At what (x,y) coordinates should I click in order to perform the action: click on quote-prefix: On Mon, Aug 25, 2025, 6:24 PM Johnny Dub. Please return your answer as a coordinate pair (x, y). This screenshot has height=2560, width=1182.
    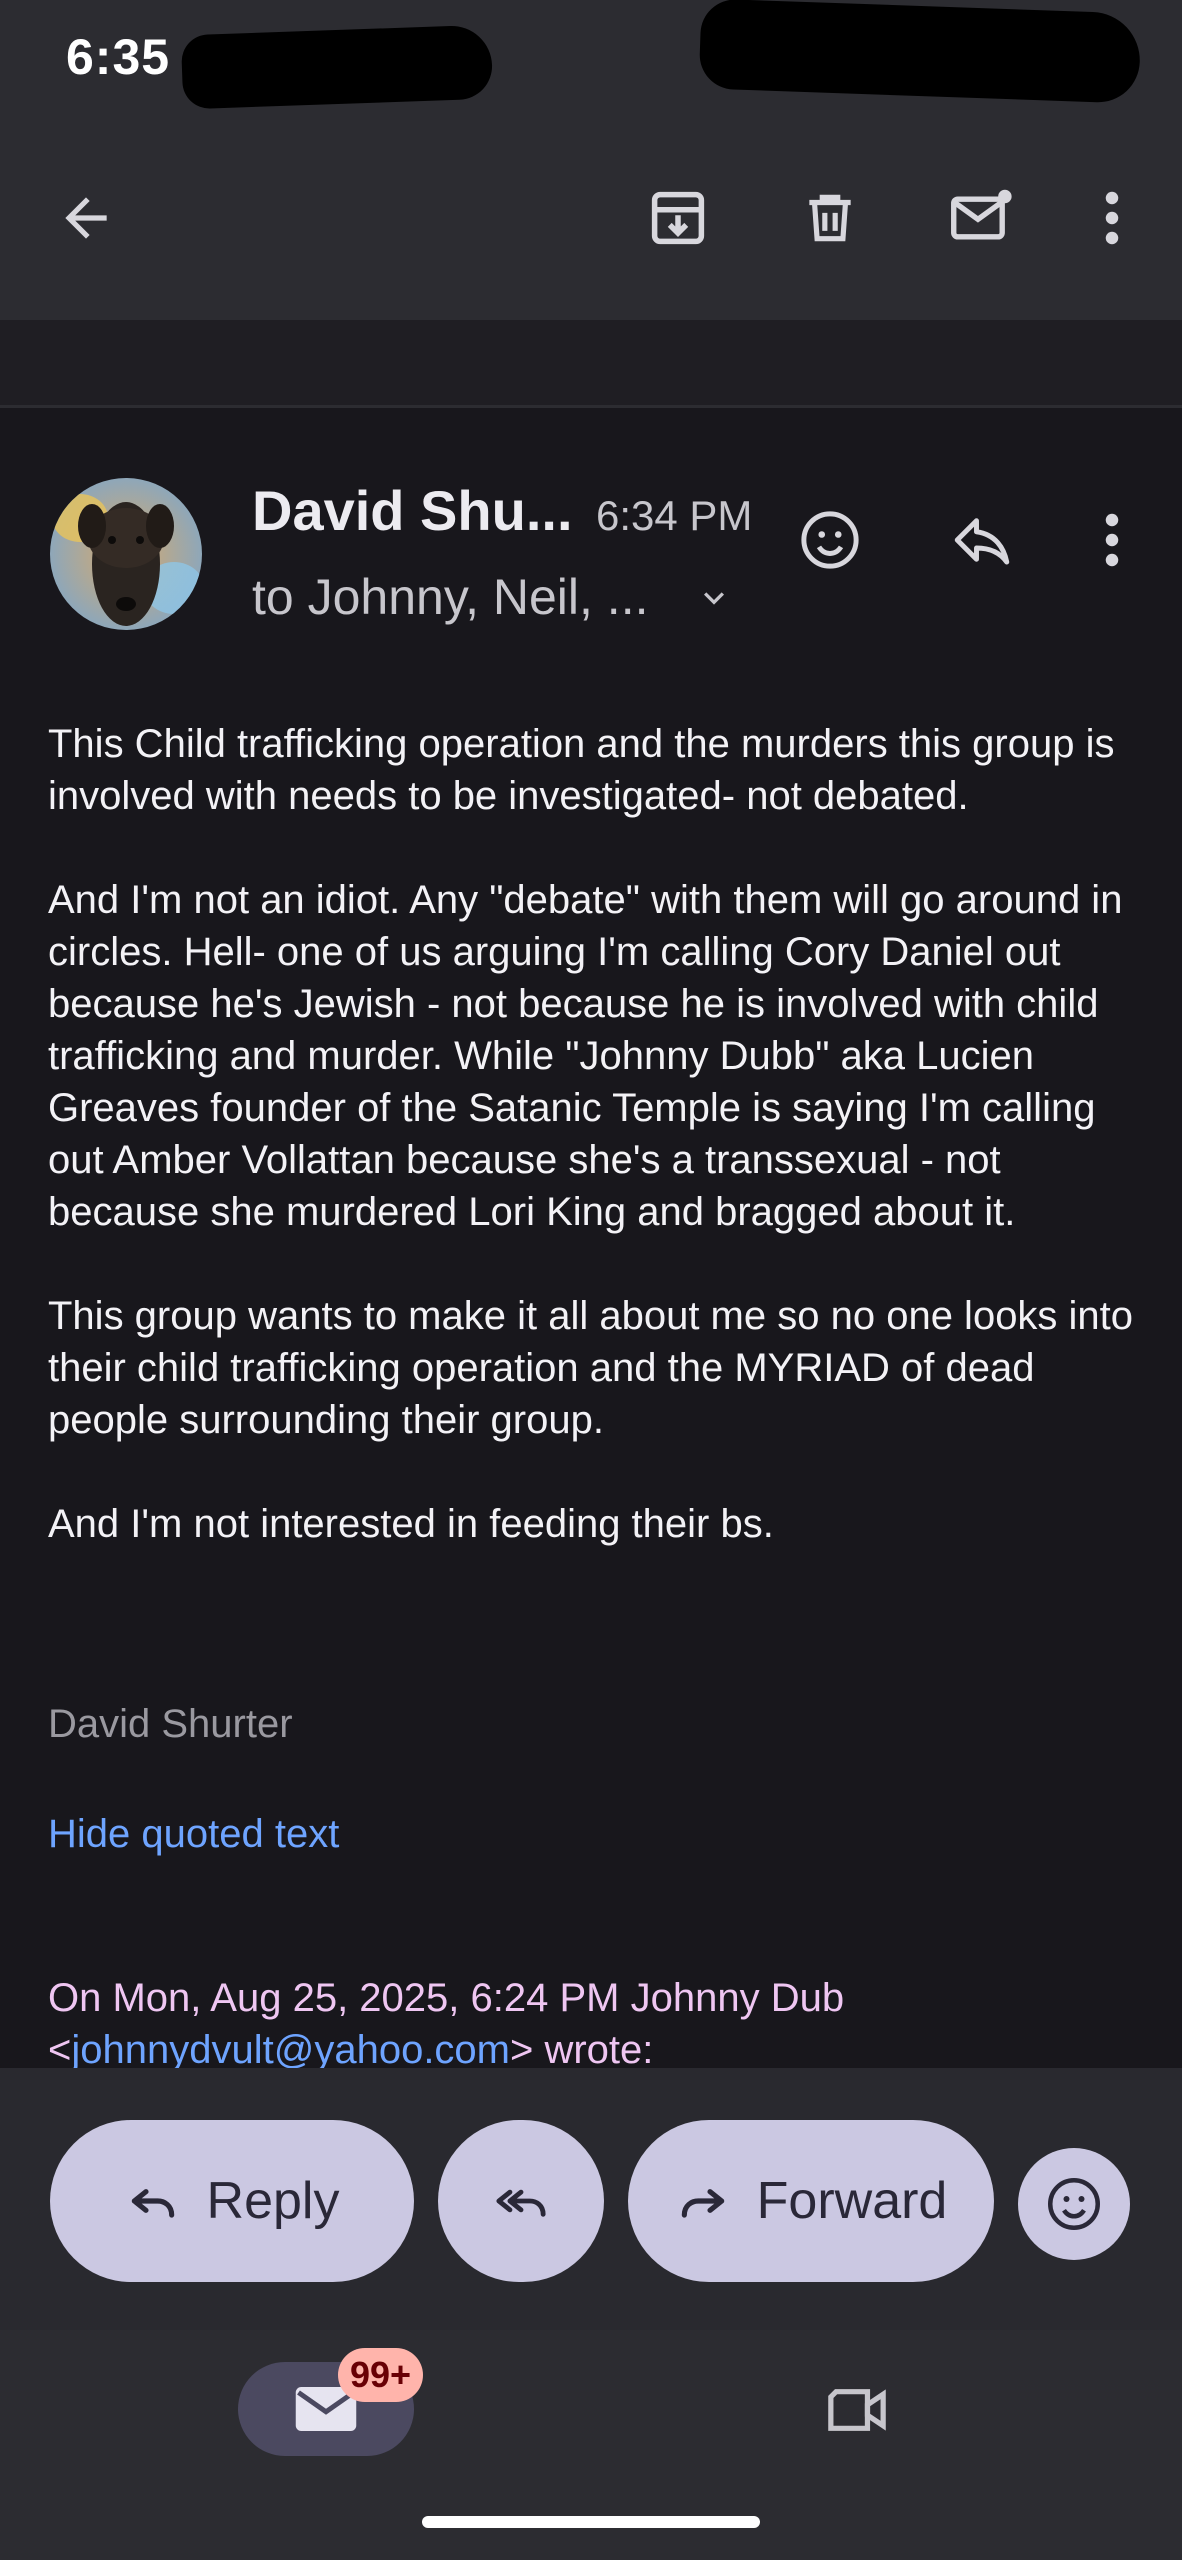
    Looking at the image, I should click on (446, 1998).